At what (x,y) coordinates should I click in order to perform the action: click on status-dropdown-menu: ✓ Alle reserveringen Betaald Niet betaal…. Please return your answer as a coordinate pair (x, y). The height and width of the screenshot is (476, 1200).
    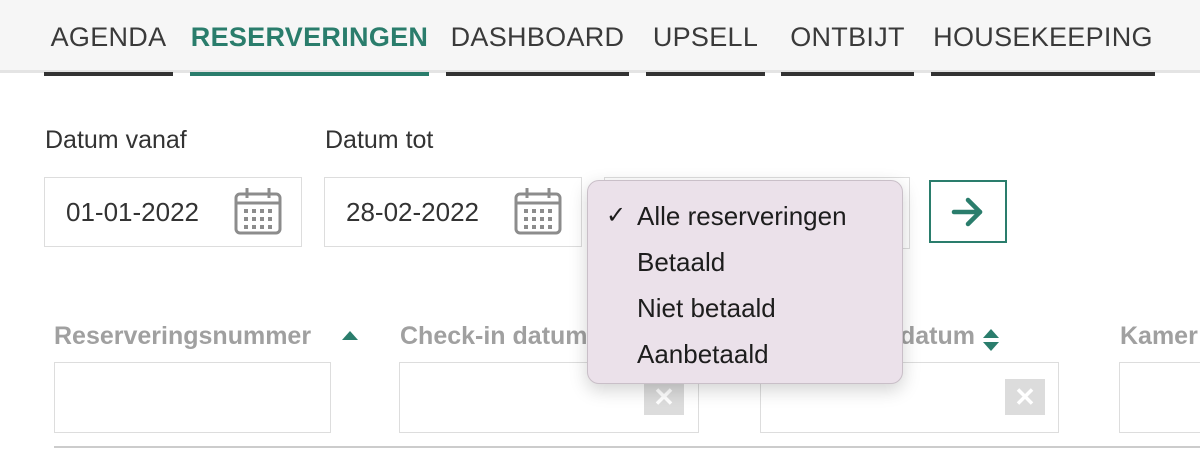
    Looking at the image, I should click on (745, 282).